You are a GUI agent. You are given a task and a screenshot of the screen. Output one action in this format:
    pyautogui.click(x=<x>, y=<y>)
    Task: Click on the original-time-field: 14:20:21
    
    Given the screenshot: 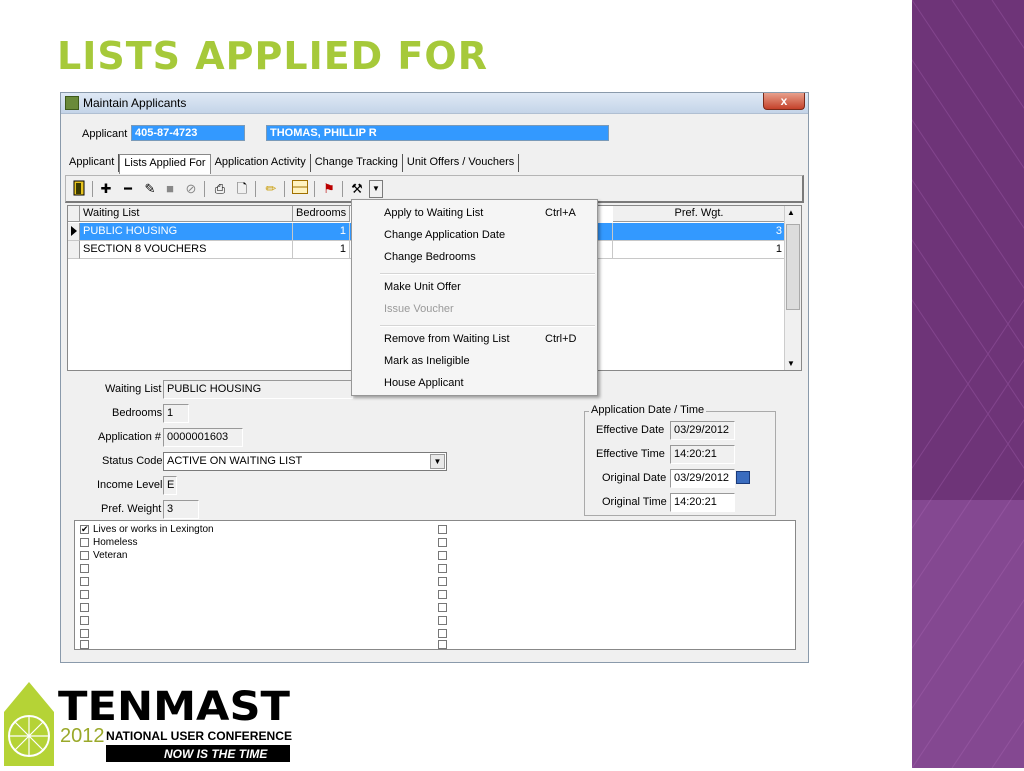 What is the action you would take?
    pyautogui.click(x=702, y=502)
    